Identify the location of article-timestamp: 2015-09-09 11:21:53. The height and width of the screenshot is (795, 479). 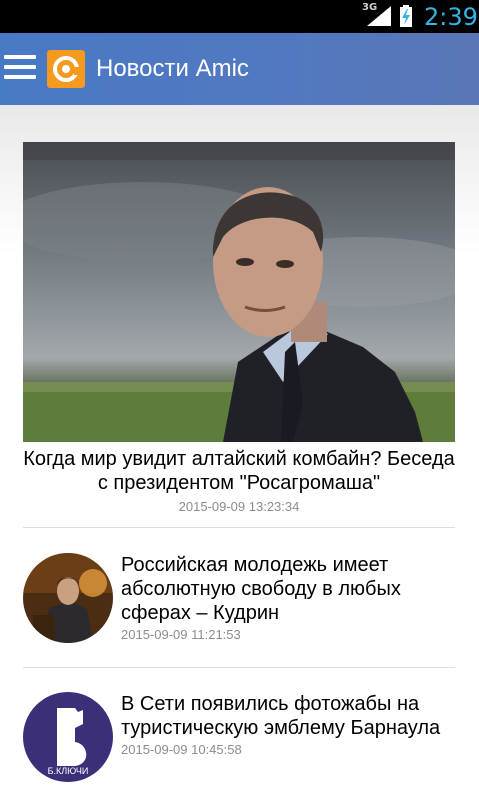
(181, 634).